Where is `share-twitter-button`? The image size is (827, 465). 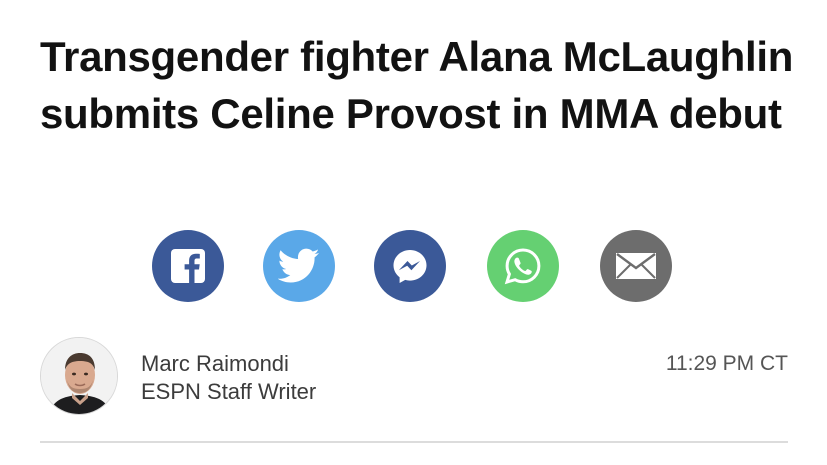 share-twitter-button is located at coordinates (299, 266).